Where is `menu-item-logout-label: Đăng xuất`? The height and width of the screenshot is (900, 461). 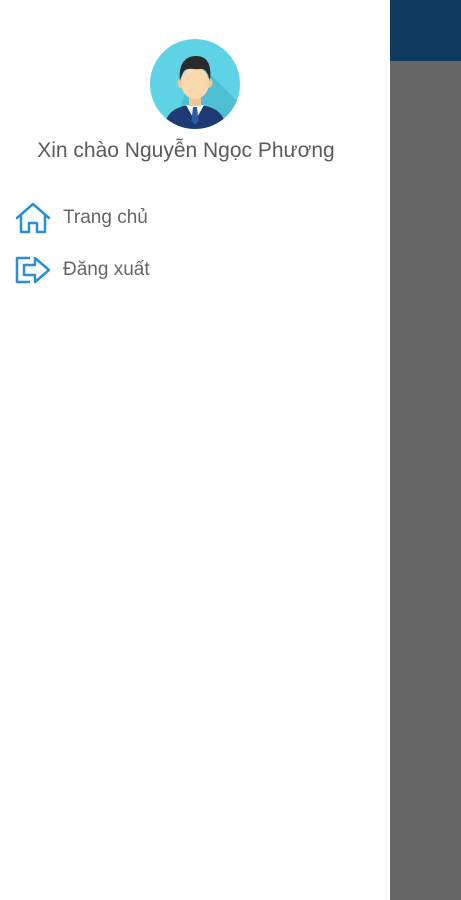
menu-item-logout-label: Đăng xuất is located at coordinates (106, 269).